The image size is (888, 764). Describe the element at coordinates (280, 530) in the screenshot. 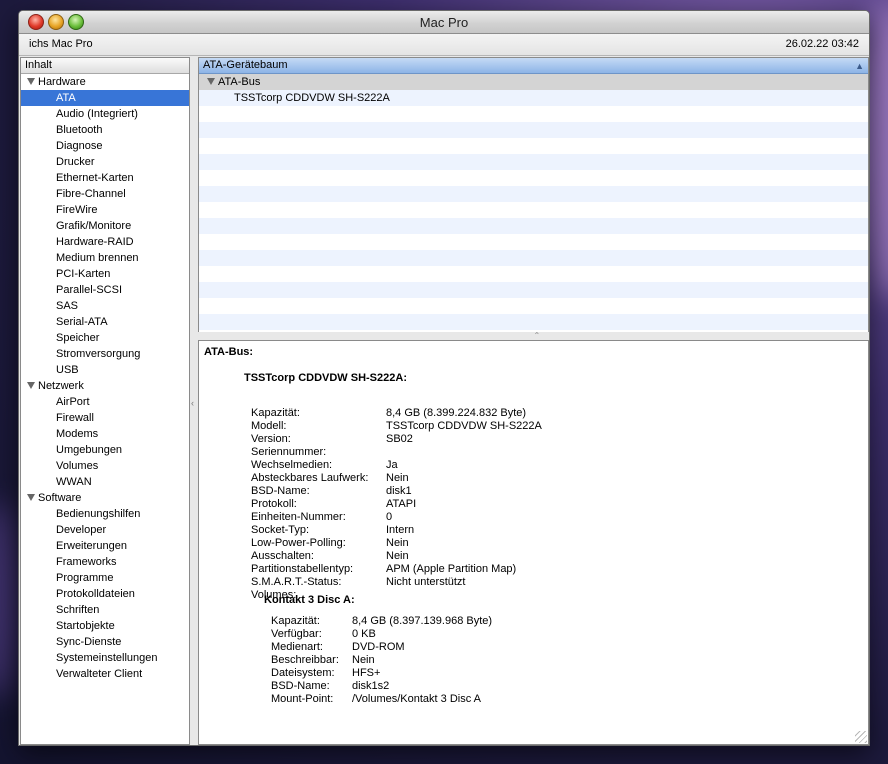

I see `property-key: Socket-Typ:` at that location.